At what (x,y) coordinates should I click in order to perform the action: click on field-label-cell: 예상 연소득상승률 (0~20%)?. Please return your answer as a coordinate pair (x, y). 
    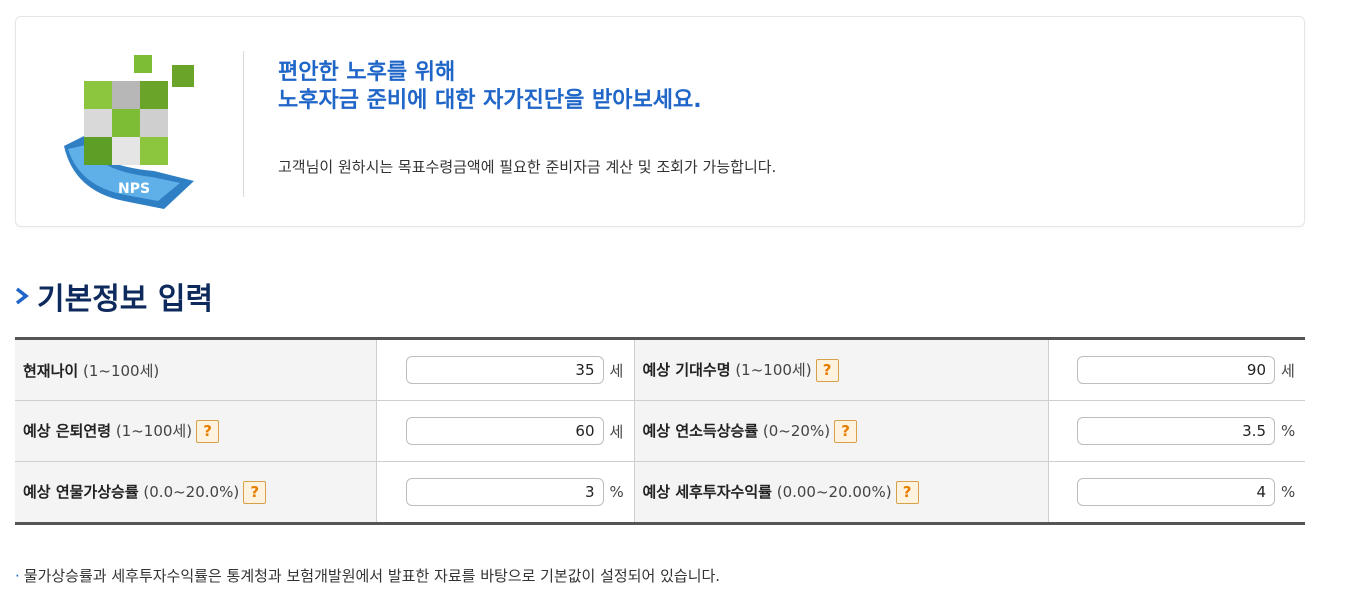
    Looking at the image, I should click on (841, 431).